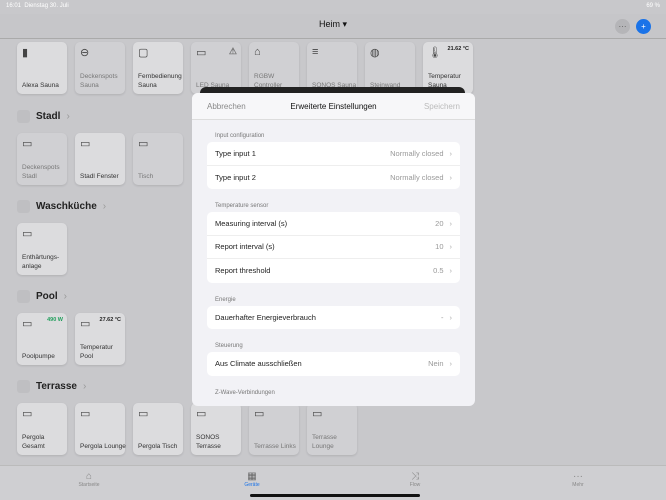  What do you see at coordinates (201, 53) in the screenshot?
I see `led-strip-icon: ▭` at bounding box center [201, 53].